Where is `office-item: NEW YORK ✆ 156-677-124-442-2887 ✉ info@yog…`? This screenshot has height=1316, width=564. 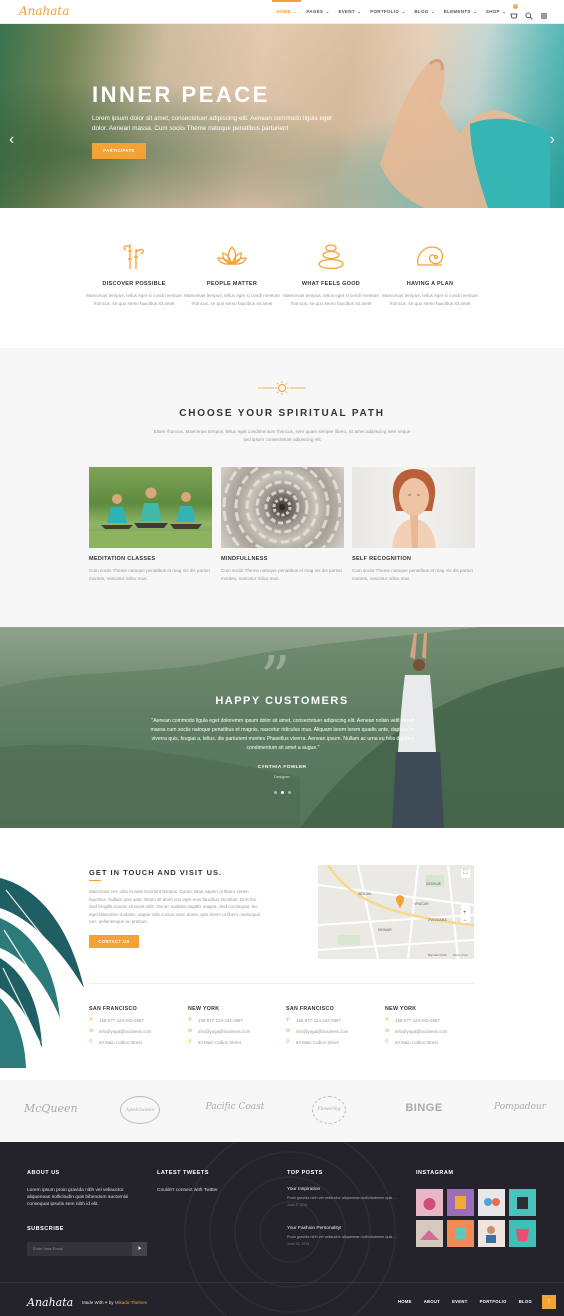 office-item: NEW YORK ✆ 156-677-124-442-2887 ✉ info@yog… is located at coordinates (430, 1025).